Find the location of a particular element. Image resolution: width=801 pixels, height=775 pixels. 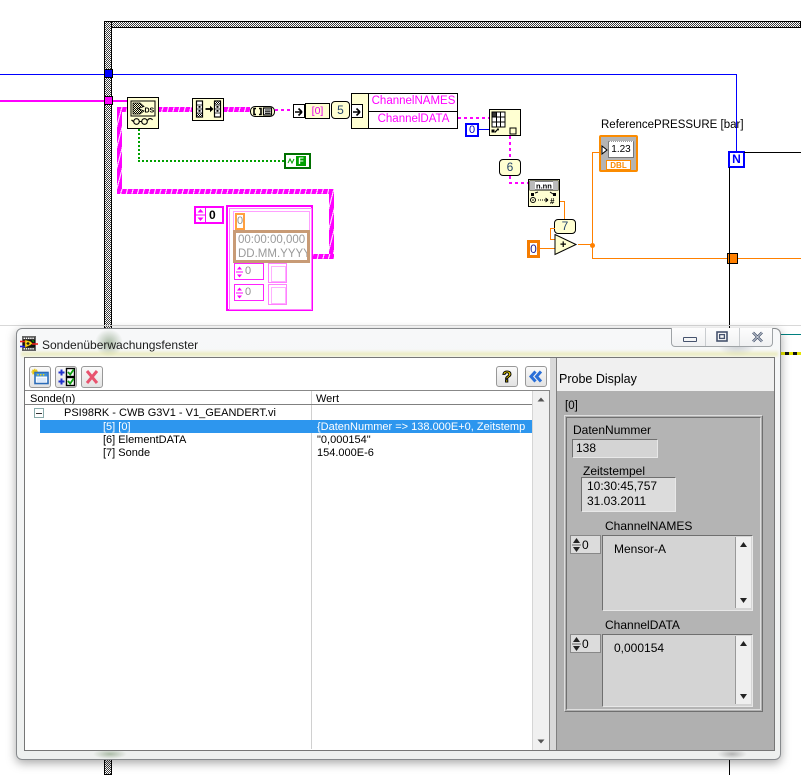

svg-text: DS is located at coordinates (150, 111).